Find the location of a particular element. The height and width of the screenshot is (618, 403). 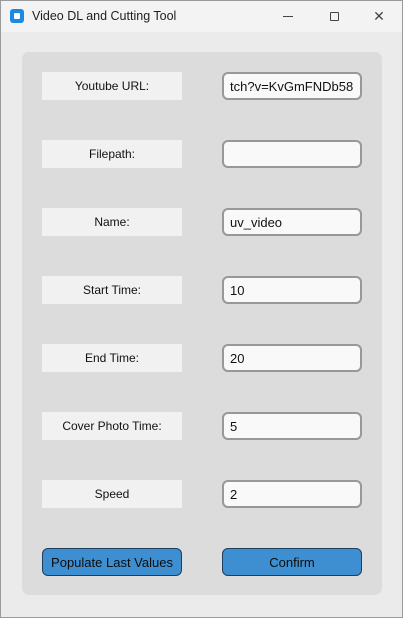

maximize-icon is located at coordinates (334, 16).